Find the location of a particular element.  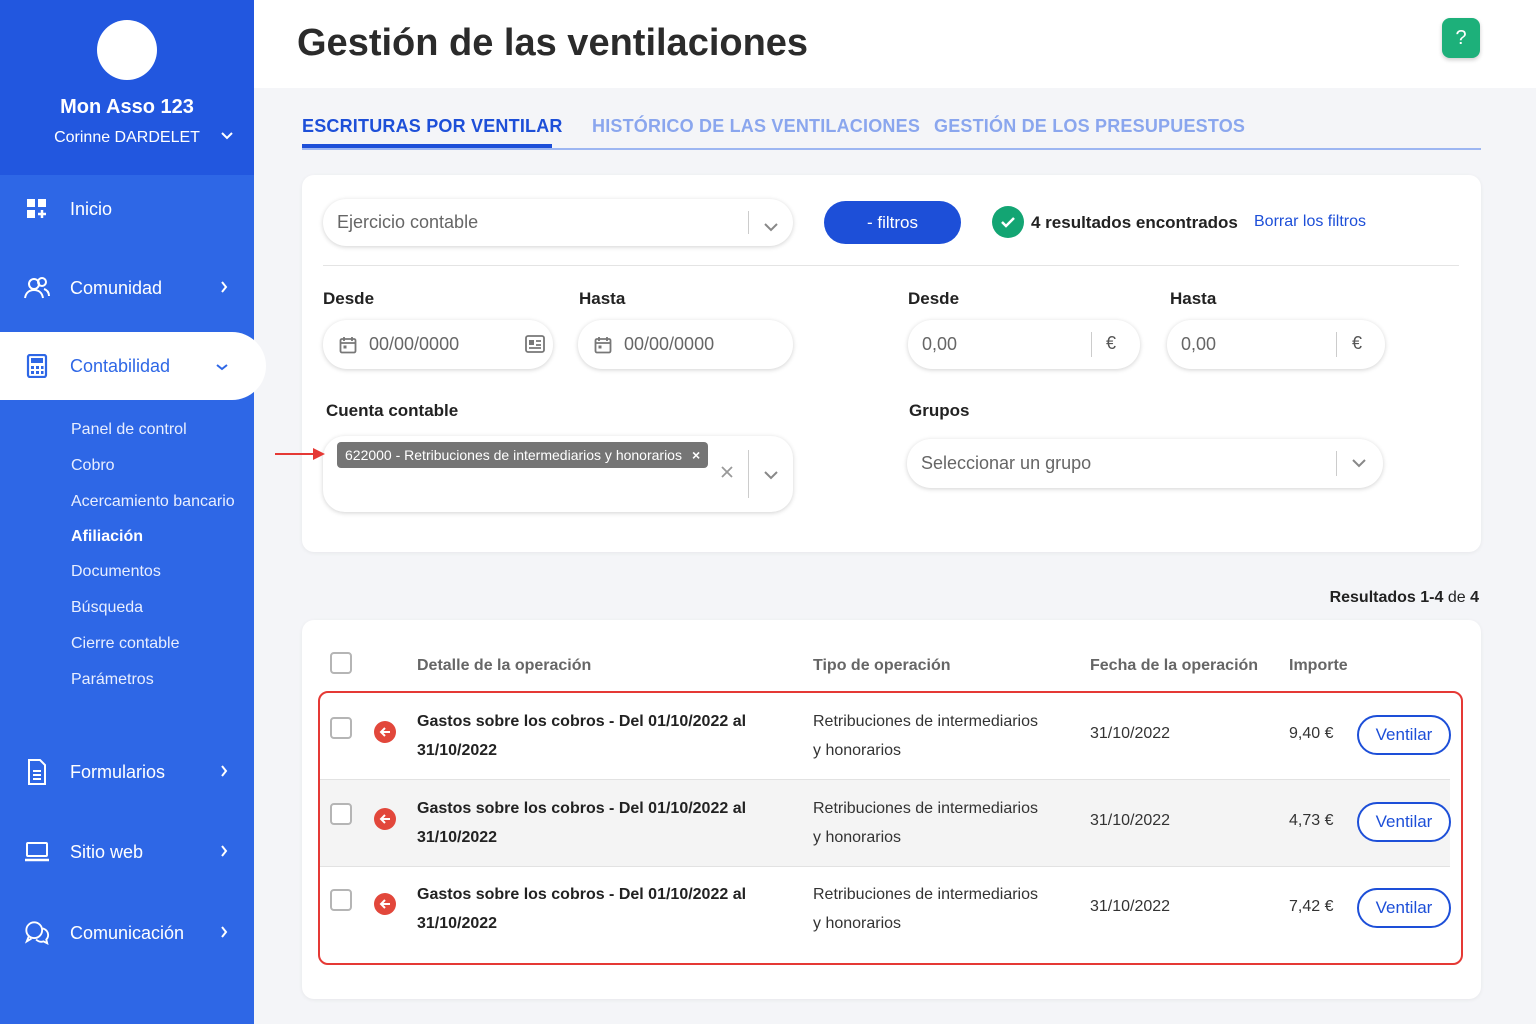

results-range-value: 1-4 is located at coordinates (1432, 597).